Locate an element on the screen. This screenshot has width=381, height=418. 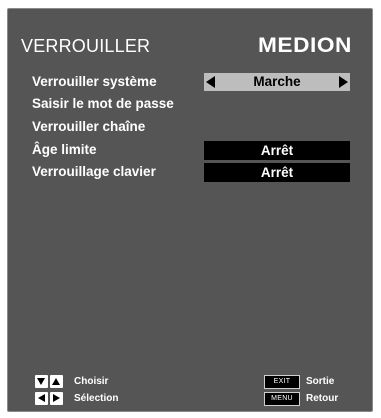
menu-item-age-limit: Âge limite Arrêt is located at coordinates (190, 150).